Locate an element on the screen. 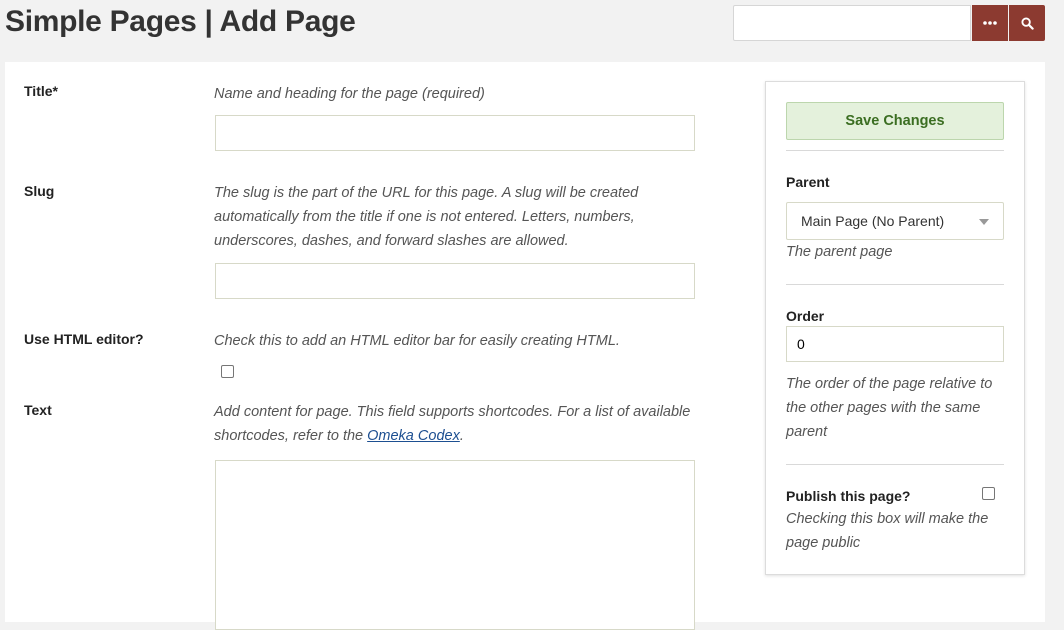 The width and height of the screenshot is (1064, 630). page-title: Simple Pages | Add Page is located at coordinates (180, 21).